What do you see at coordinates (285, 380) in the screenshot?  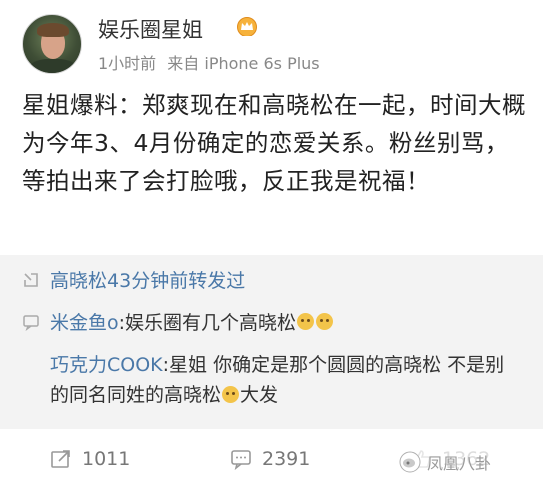 I see `comment-item: 巧克力COOK:星姐 你确定是那个圆圆的高晓松 不是别的同名同姓的高晓松 大发` at bounding box center [285, 380].